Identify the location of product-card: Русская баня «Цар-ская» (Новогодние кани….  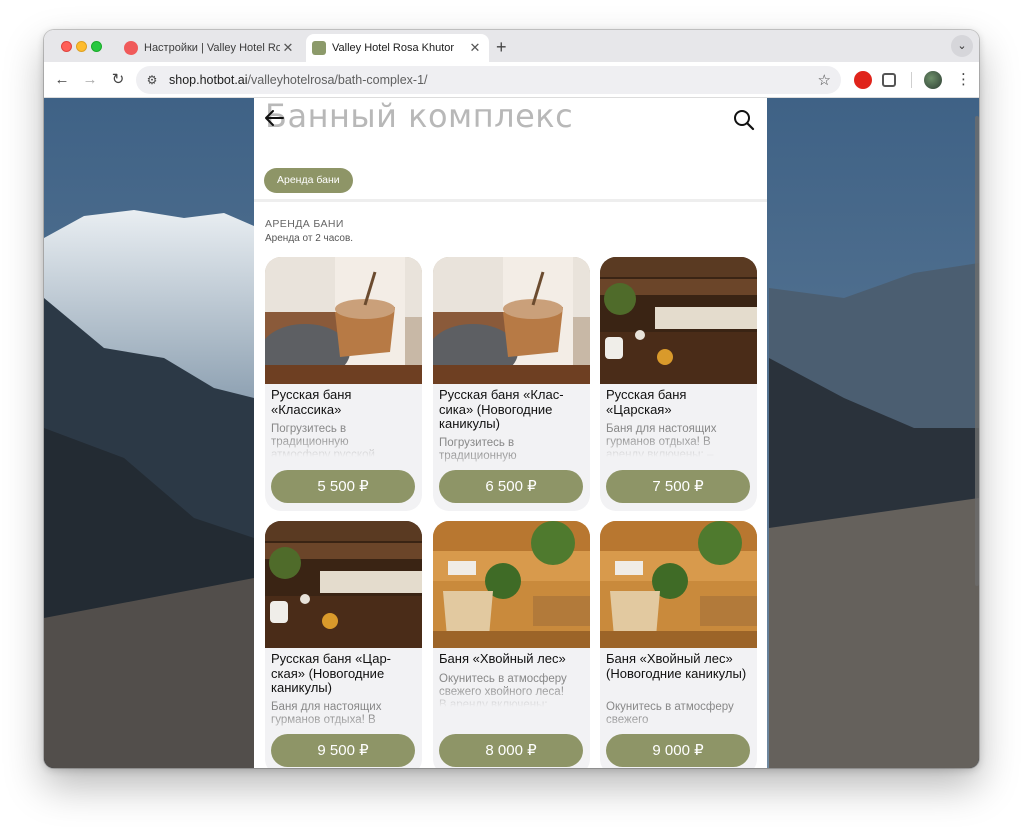
(343, 644).